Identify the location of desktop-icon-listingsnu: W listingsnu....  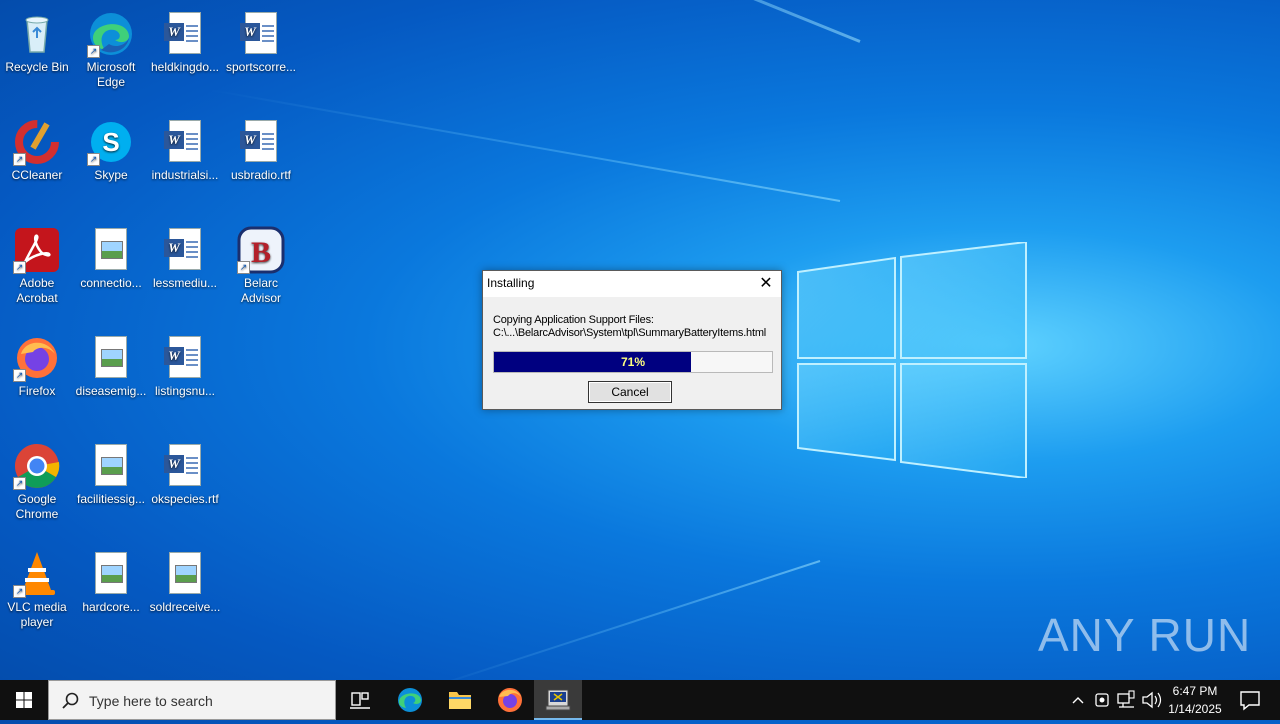
(185, 364).